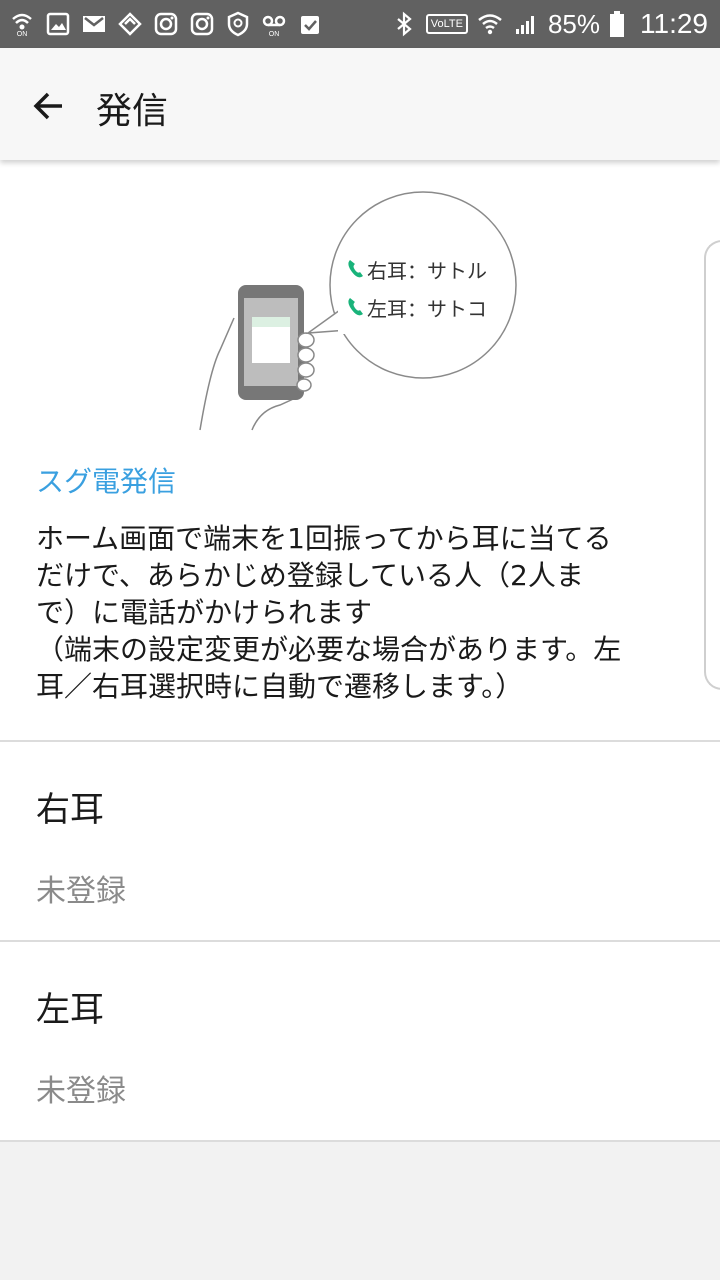  What do you see at coordinates (58, 24) in the screenshot?
I see `gallery-icon` at bounding box center [58, 24].